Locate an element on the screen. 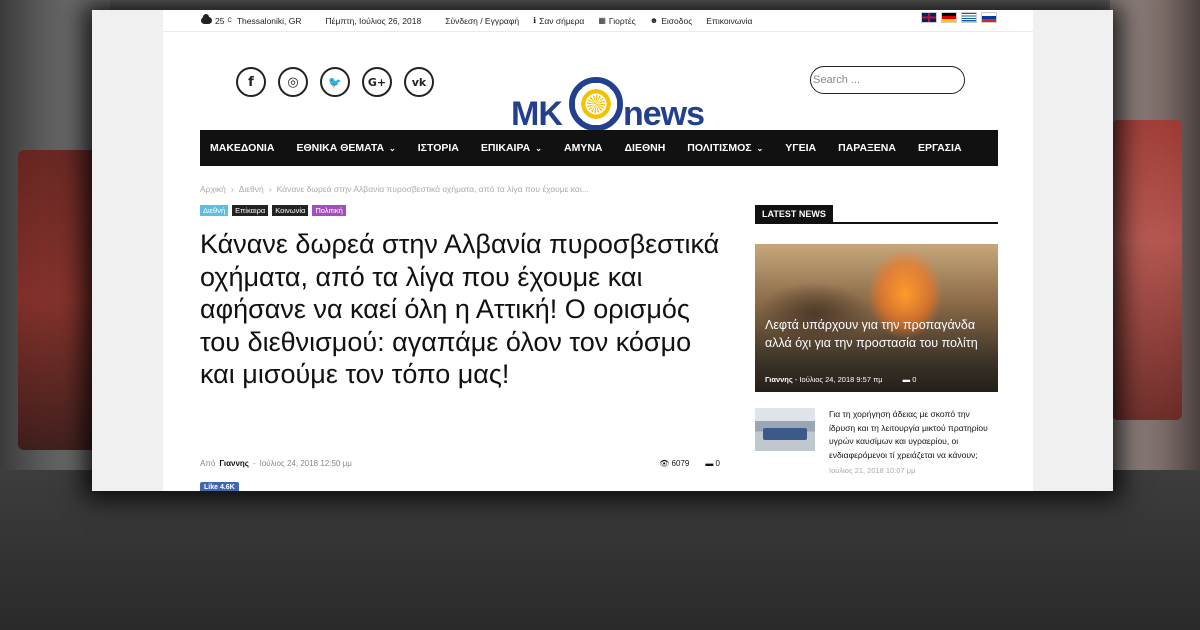  nav-label: ΕΠΙΚΑΙΡΑ is located at coordinates (505, 148).